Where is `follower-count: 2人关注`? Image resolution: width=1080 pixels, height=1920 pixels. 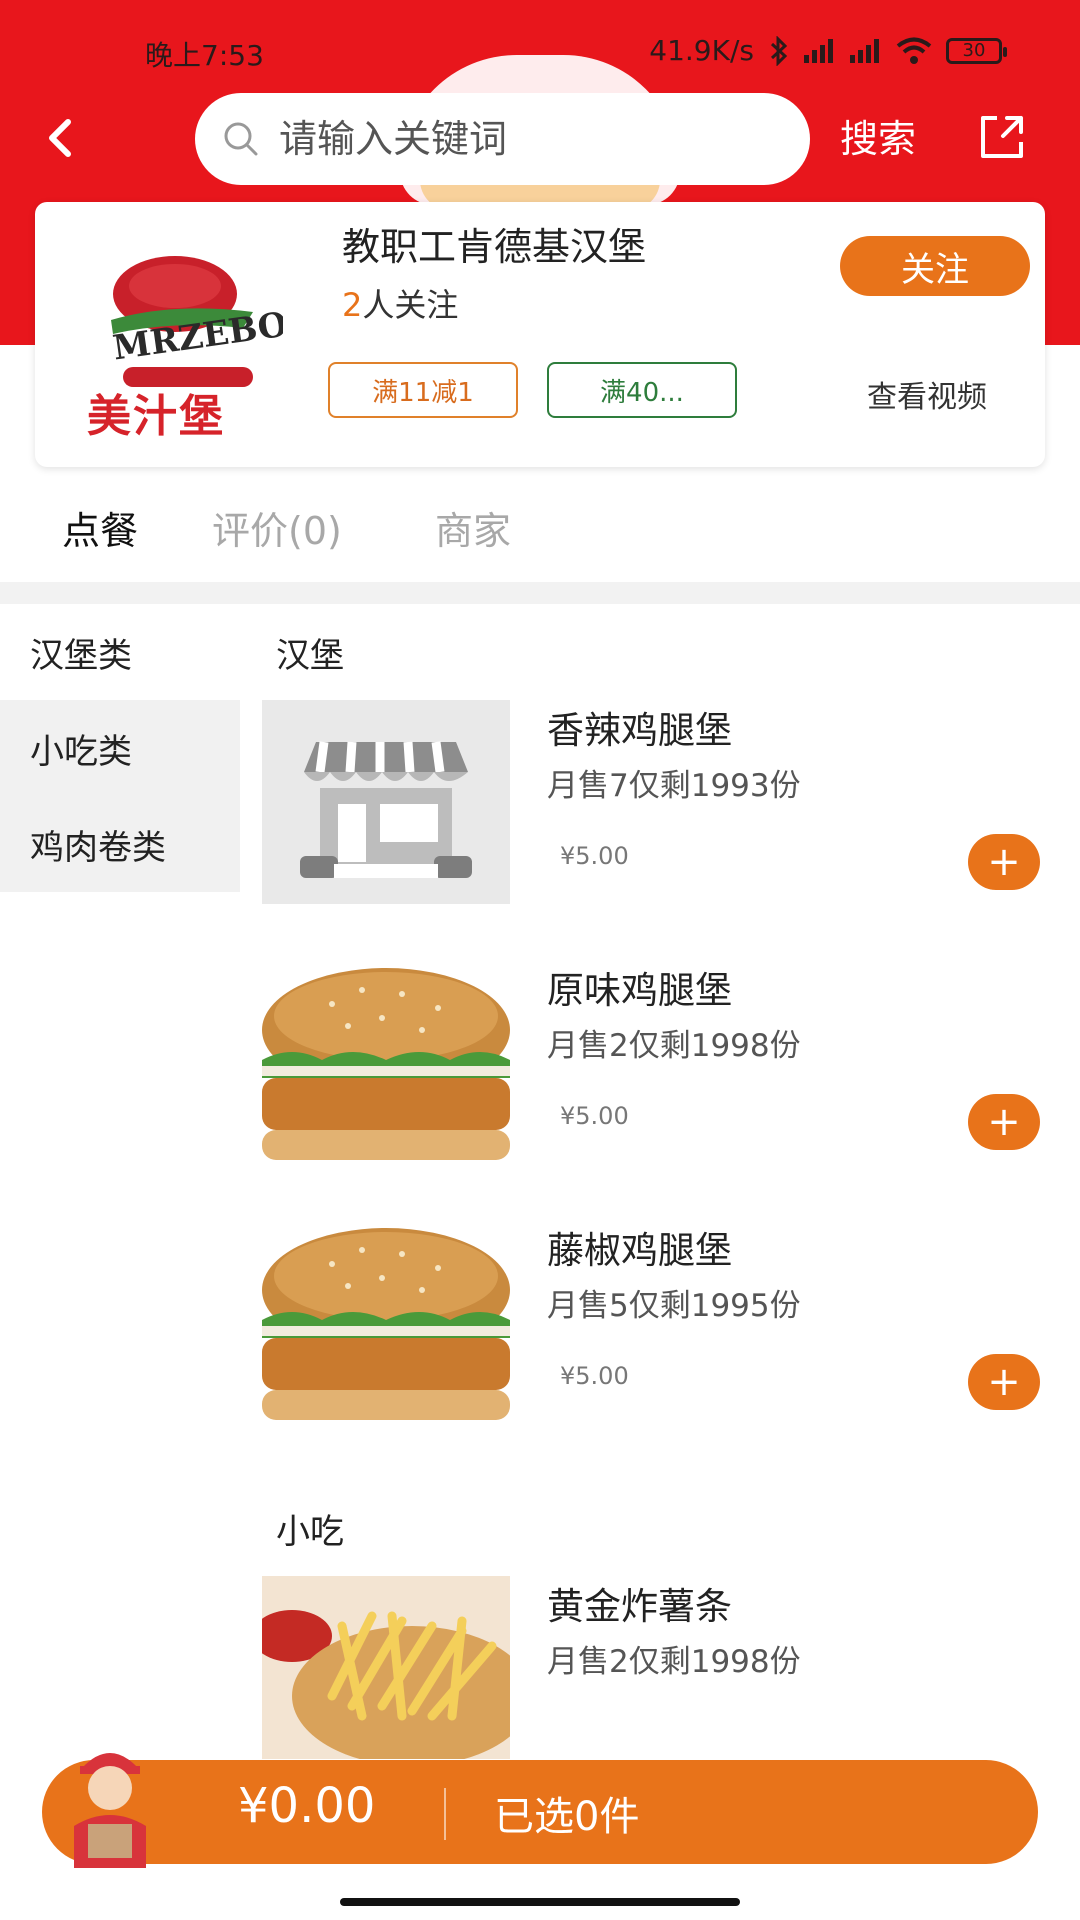 follower-count: 2人关注 is located at coordinates (400, 303).